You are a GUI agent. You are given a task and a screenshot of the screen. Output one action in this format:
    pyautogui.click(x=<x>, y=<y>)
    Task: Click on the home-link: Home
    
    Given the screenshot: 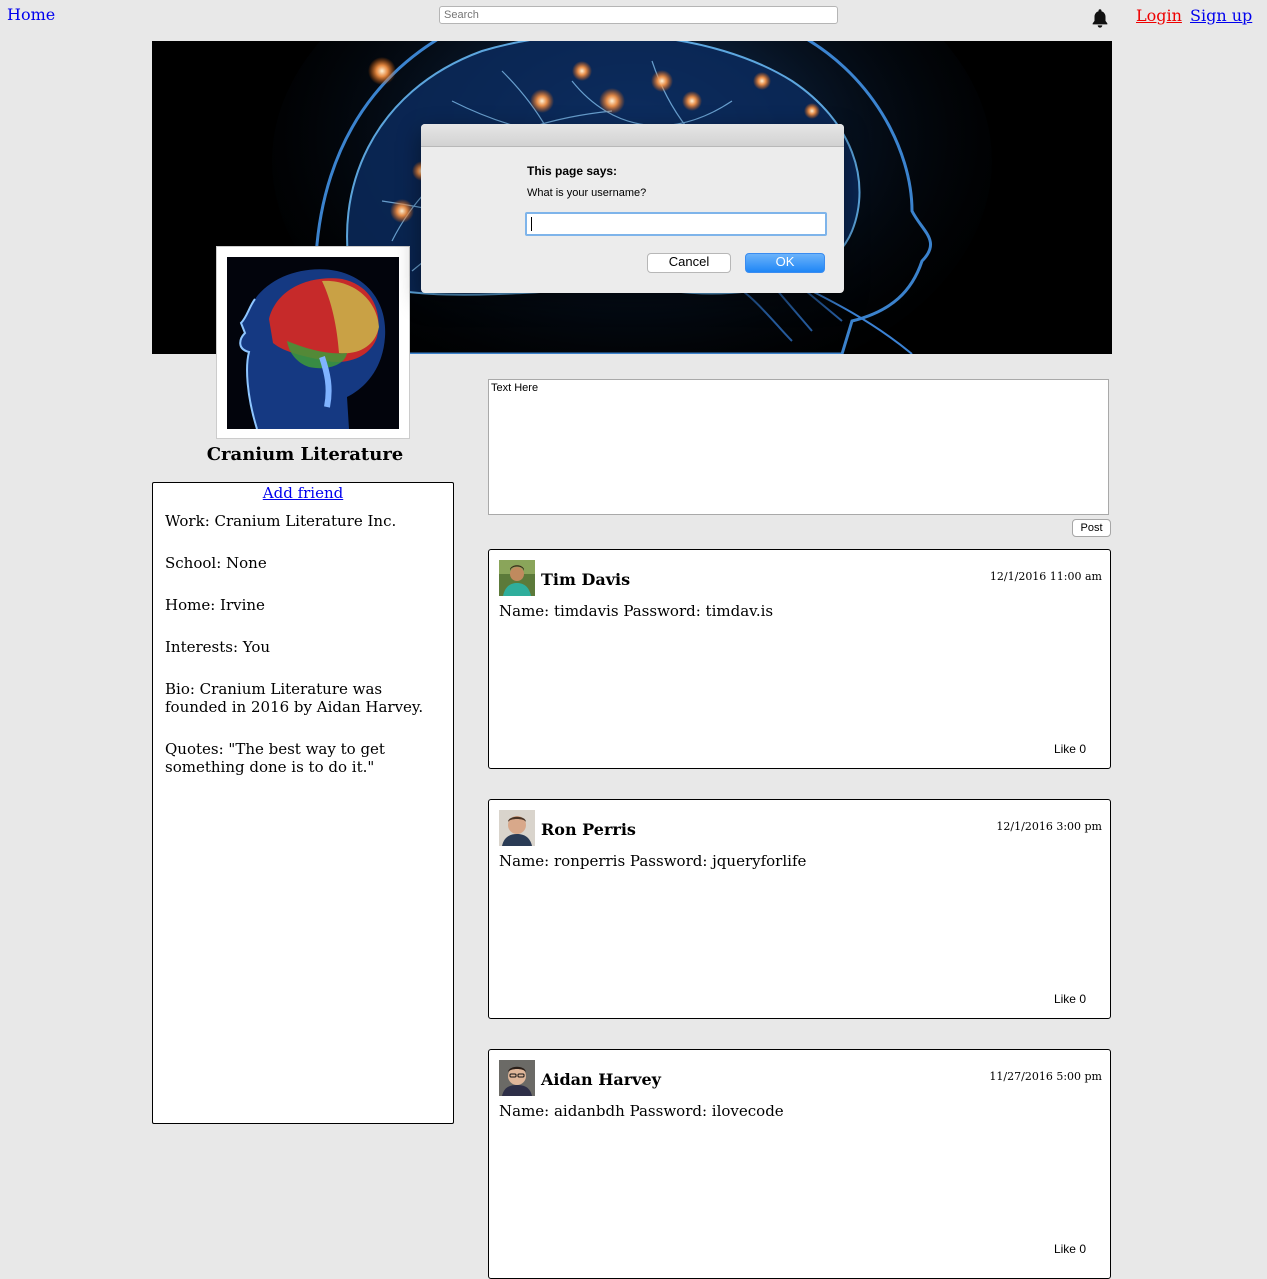 What is the action you would take?
    pyautogui.click(x=31, y=14)
    